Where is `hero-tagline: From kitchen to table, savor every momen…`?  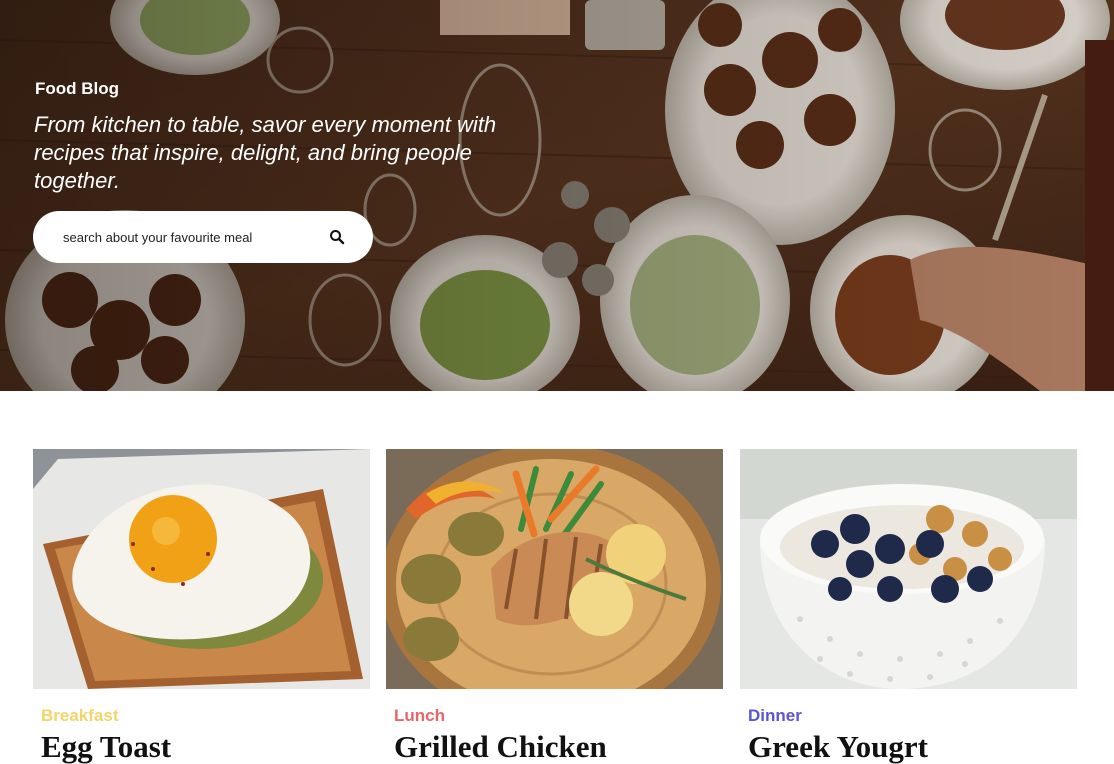
hero-tagline: From kitchen to table, savor every momen… is located at coordinates (265, 152).